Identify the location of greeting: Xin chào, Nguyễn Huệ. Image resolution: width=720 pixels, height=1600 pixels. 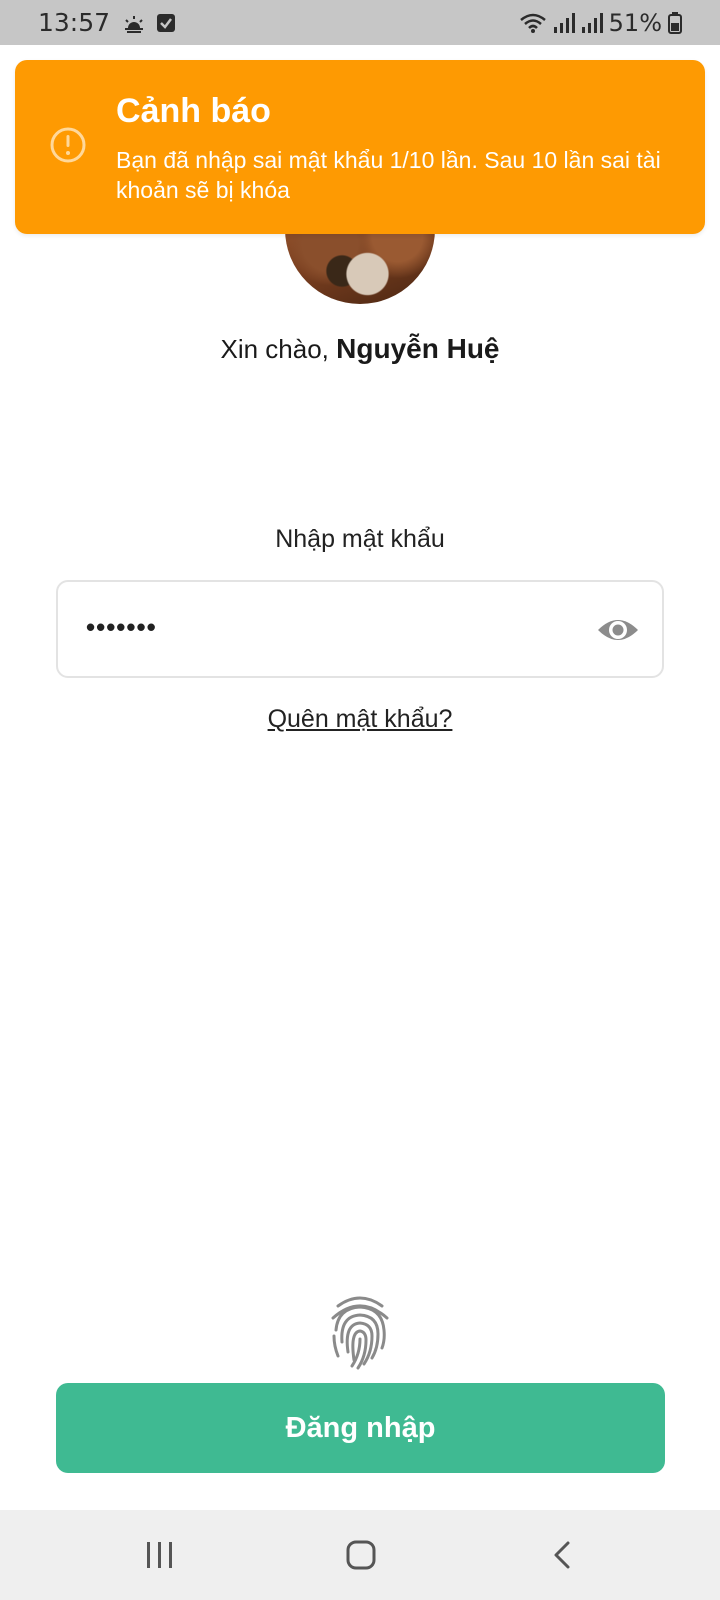
(360, 349).